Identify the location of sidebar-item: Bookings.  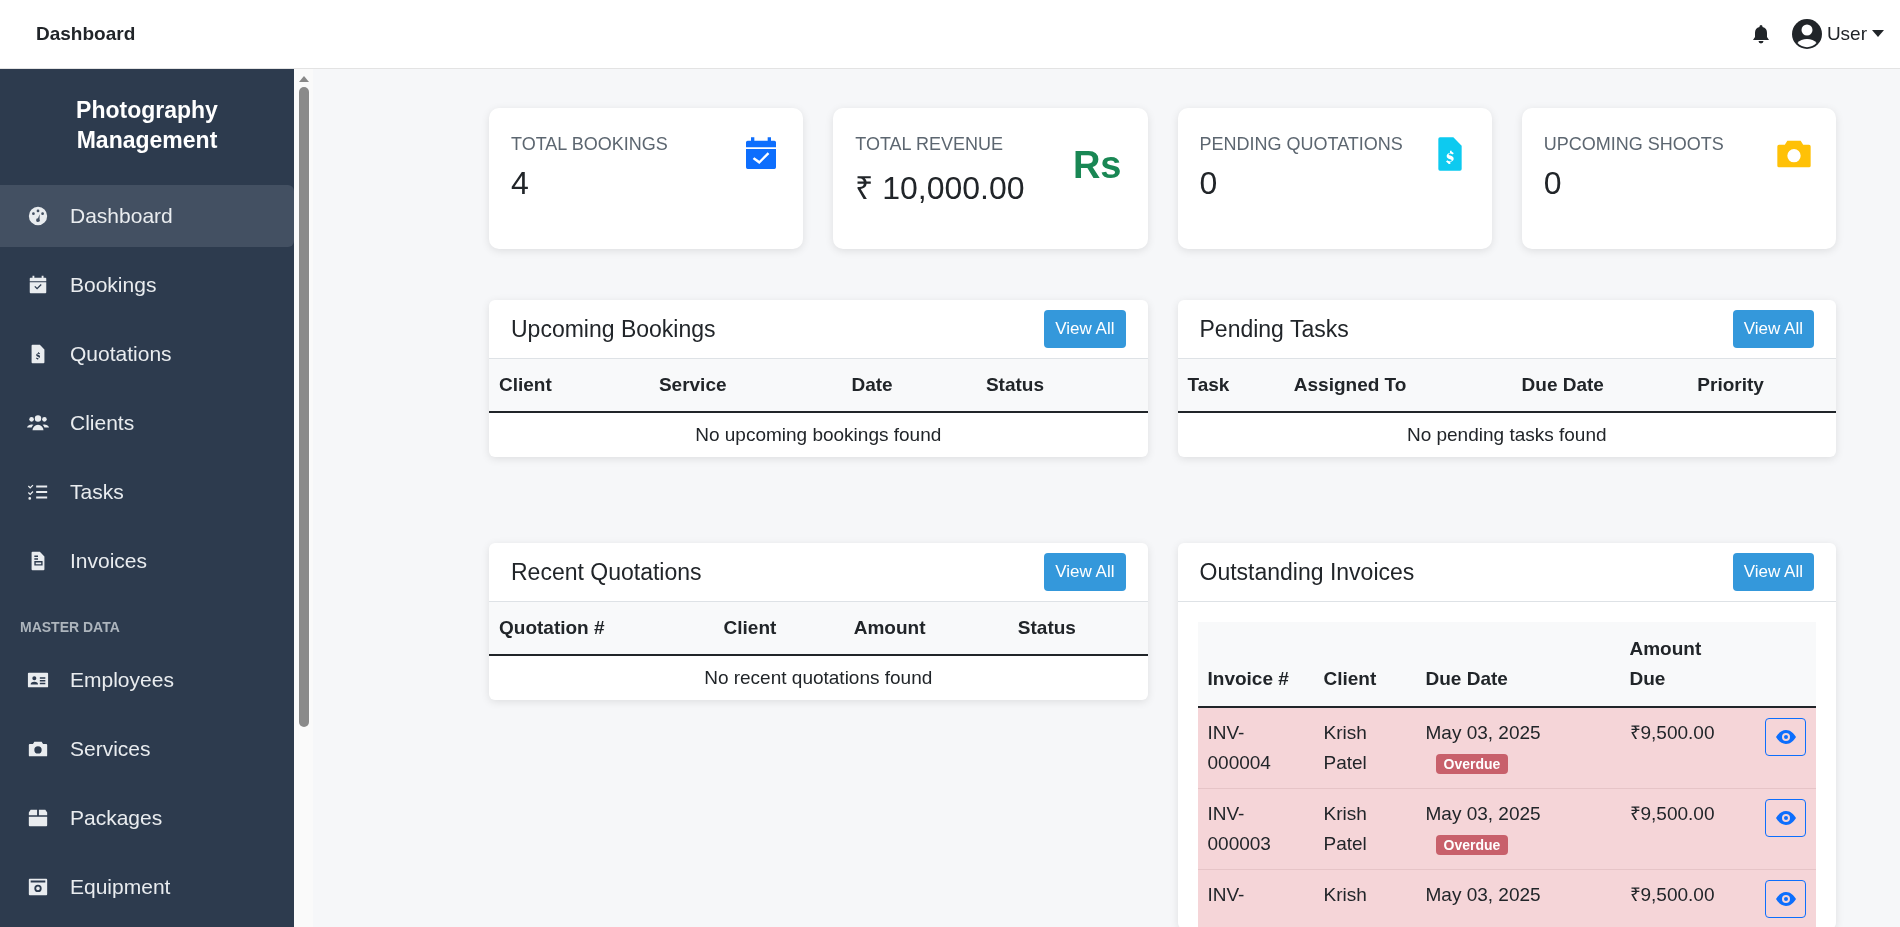
(147, 285).